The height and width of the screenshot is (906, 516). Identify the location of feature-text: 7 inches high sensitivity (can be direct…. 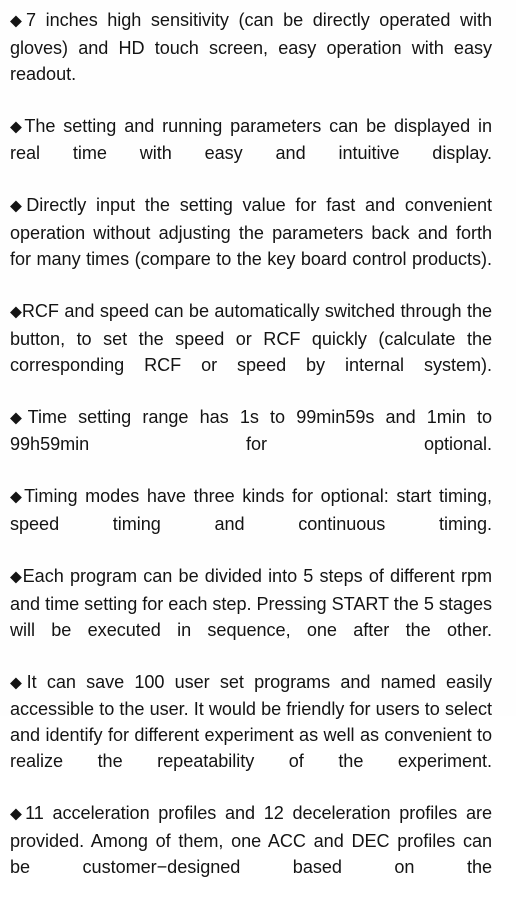
(251, 47).